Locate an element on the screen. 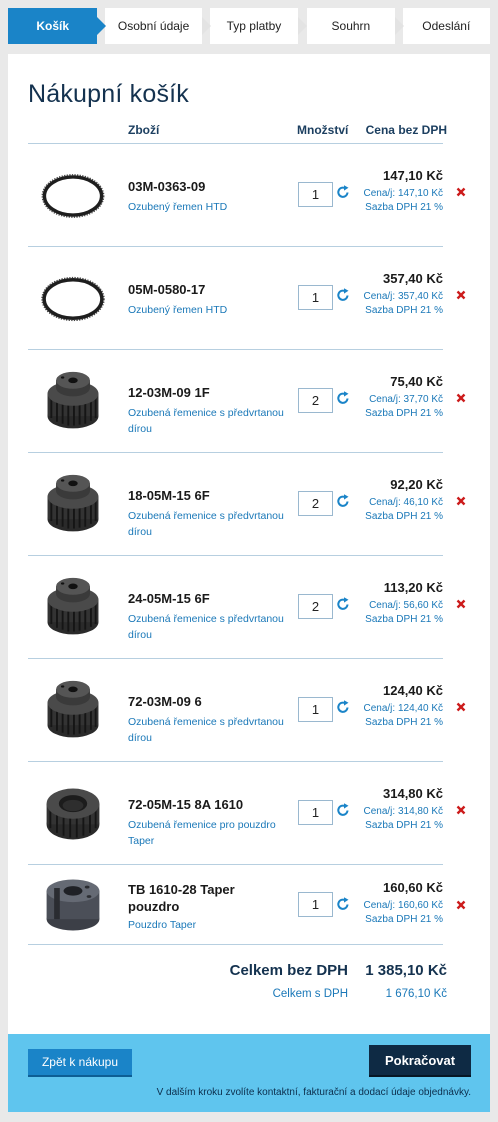 The height and width of the screenshot is (1122, 498). total-gross-value: 1 676,10 Kč is located at coordinates (416, 994).